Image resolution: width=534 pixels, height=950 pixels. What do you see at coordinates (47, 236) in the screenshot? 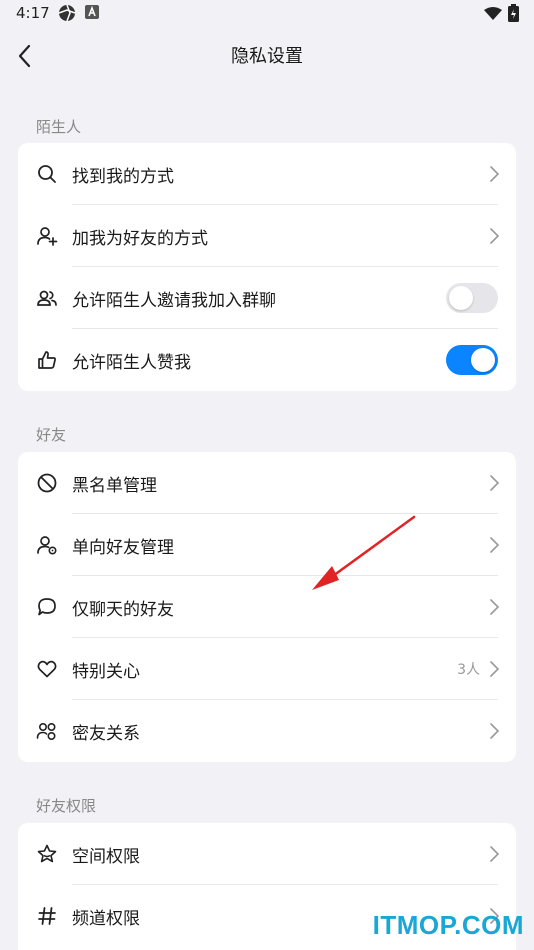
I see `add-user-icon` at bounding box center [47, 236].